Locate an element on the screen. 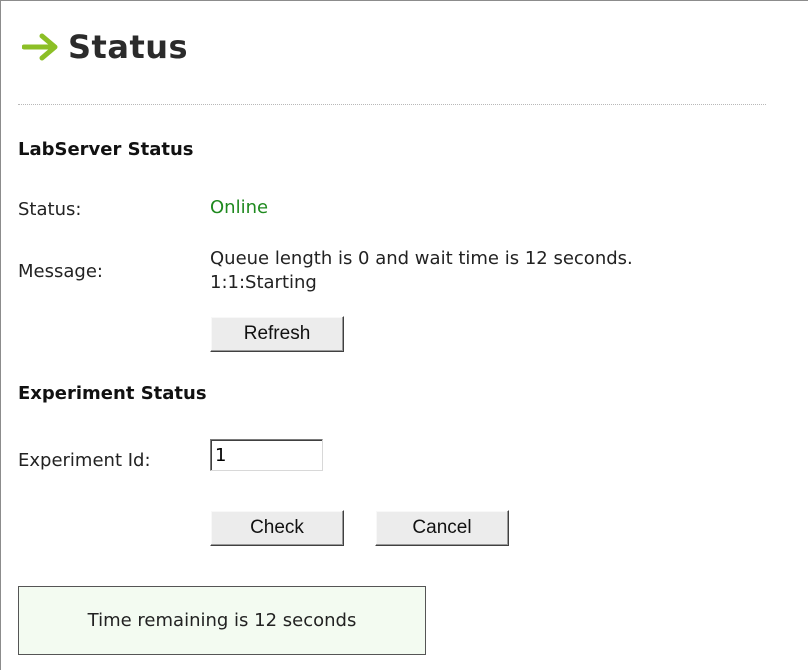  cancel-button: Cancel is located at coordinates (442, 528).